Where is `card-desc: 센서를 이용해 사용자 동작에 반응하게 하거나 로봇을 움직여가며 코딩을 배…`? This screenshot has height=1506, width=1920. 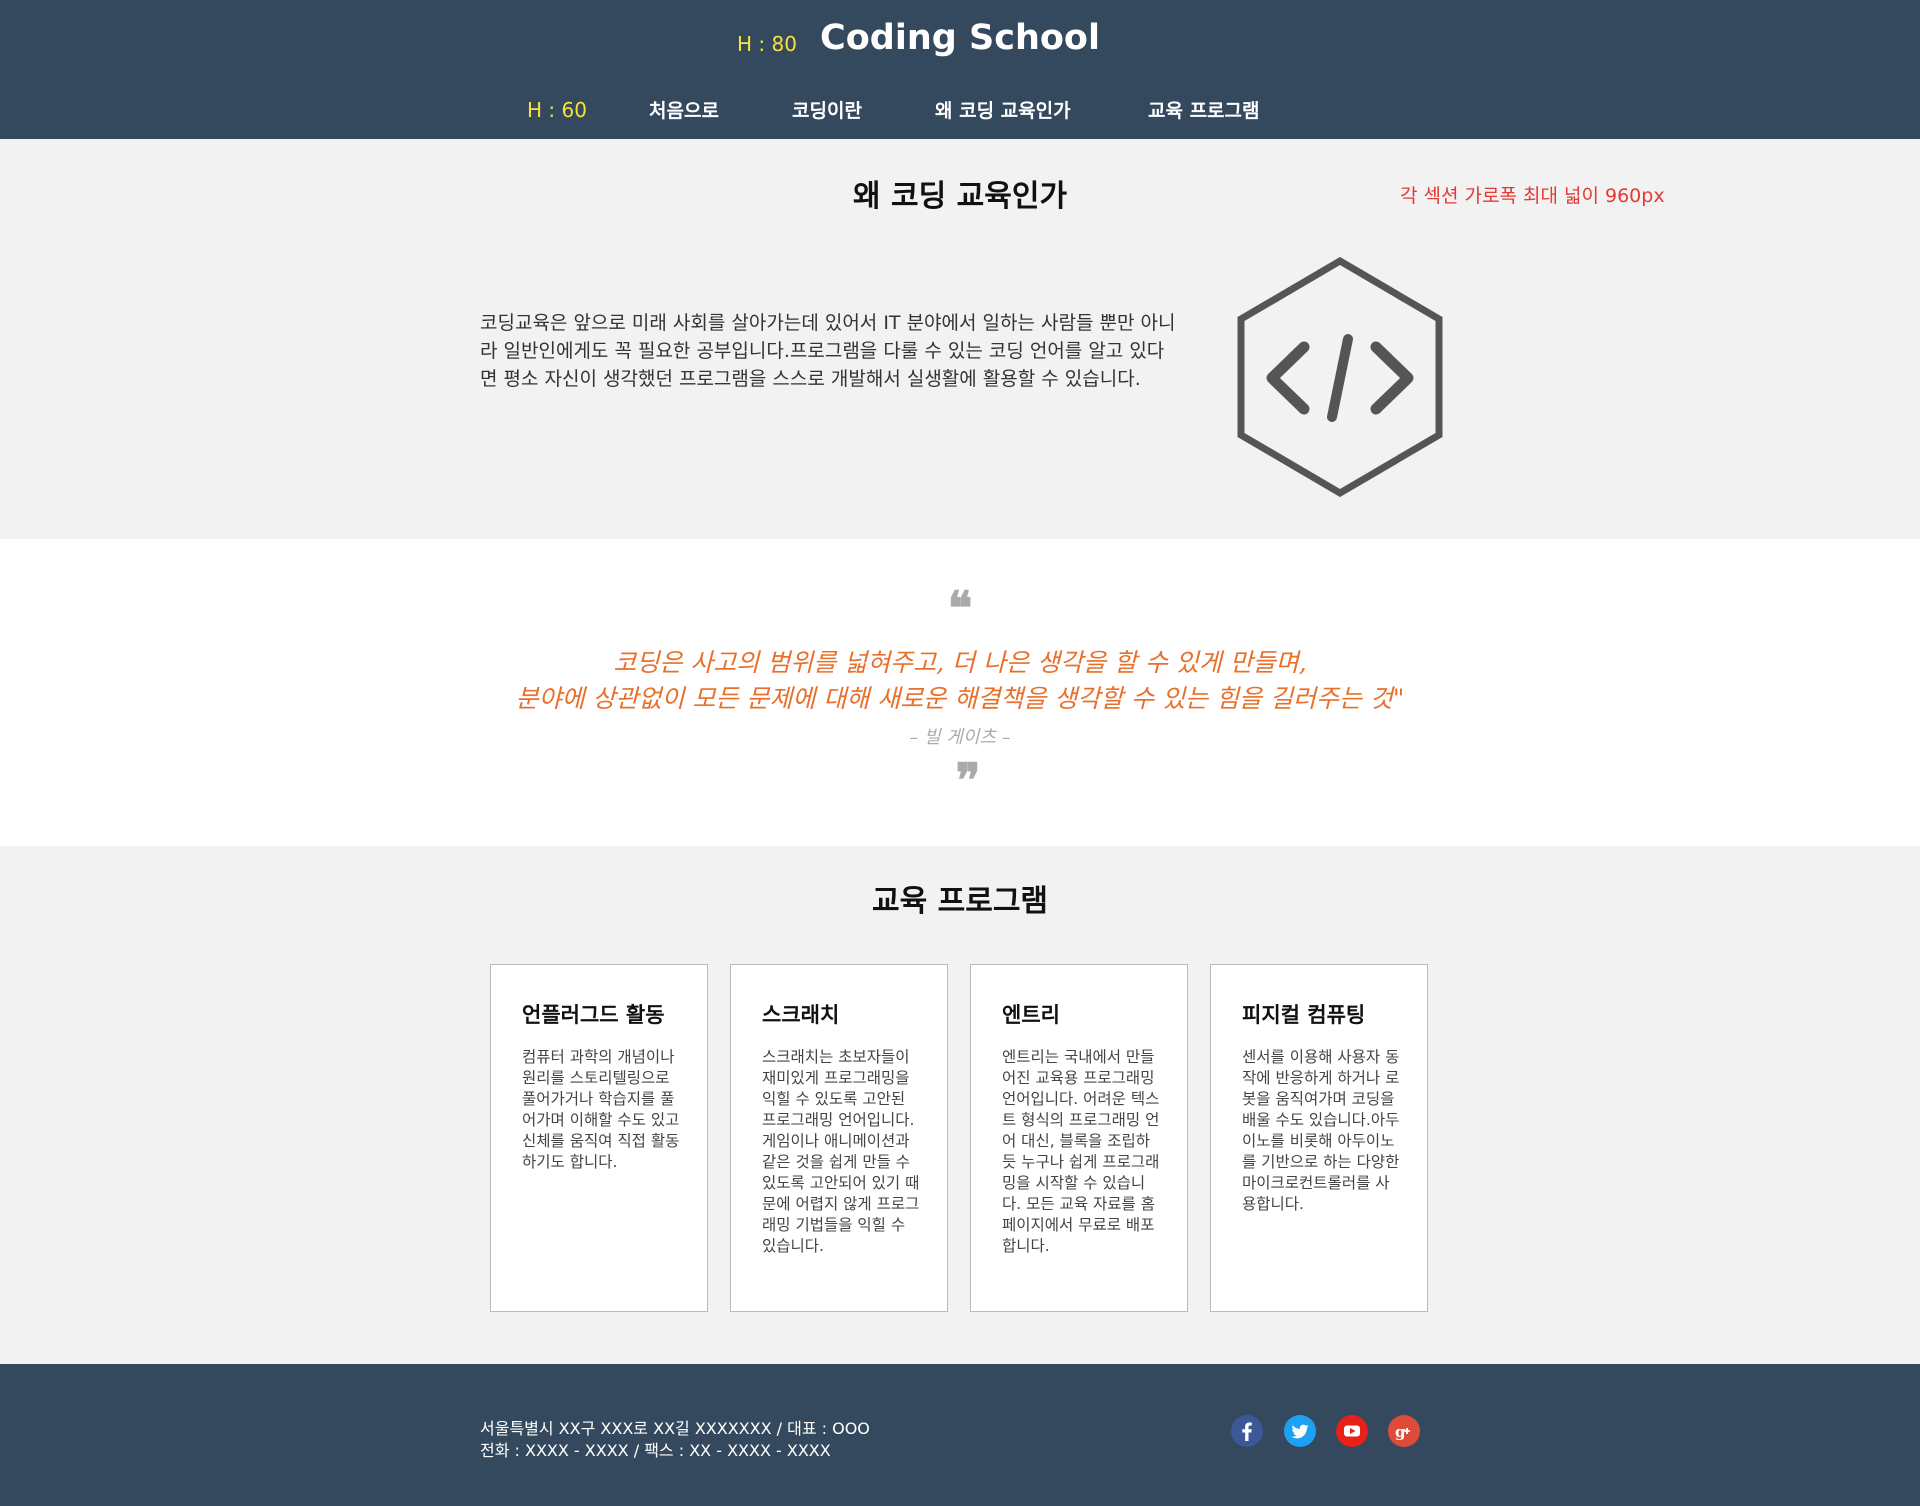
card-desc: 센서를 이용해 사용자 동작에 반응하게 하거나 로봇을 움직여가며 코딩을 배… is located at coordinates (1321, 1130).